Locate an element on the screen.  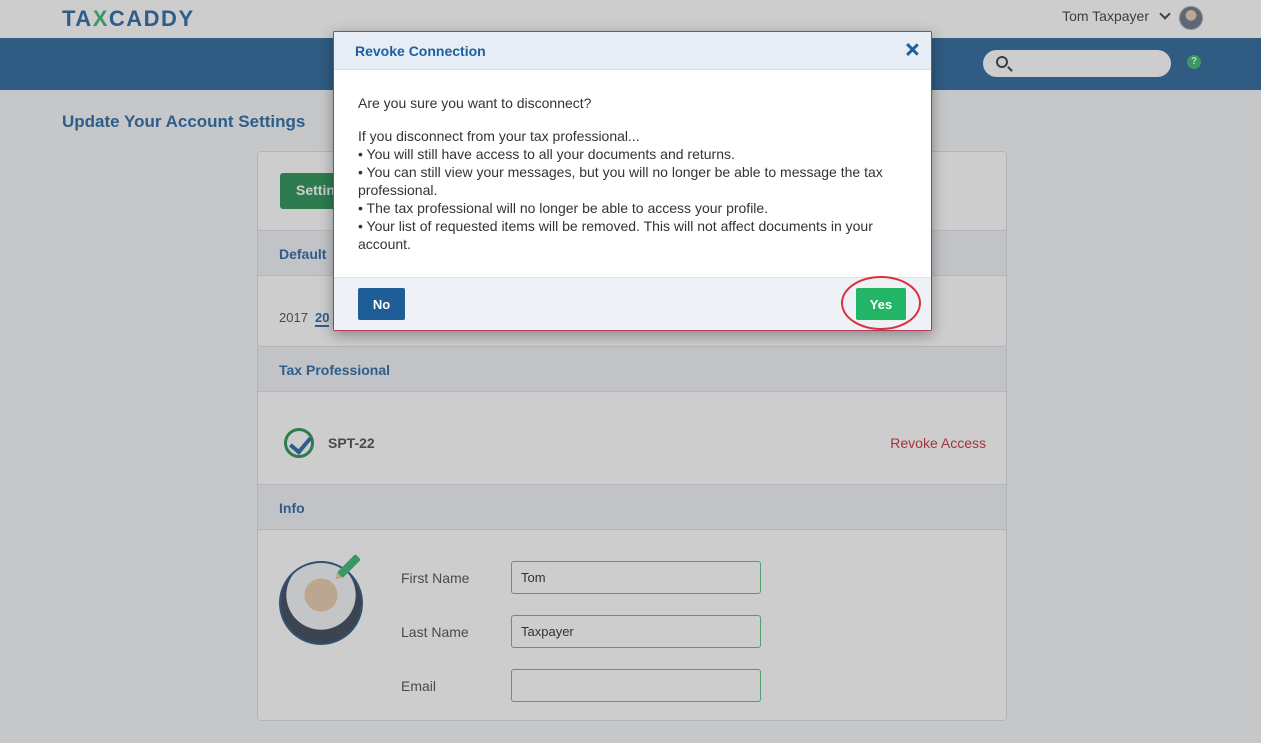
dialog-title: Revoke Connection is located at coordinates (420, 51).